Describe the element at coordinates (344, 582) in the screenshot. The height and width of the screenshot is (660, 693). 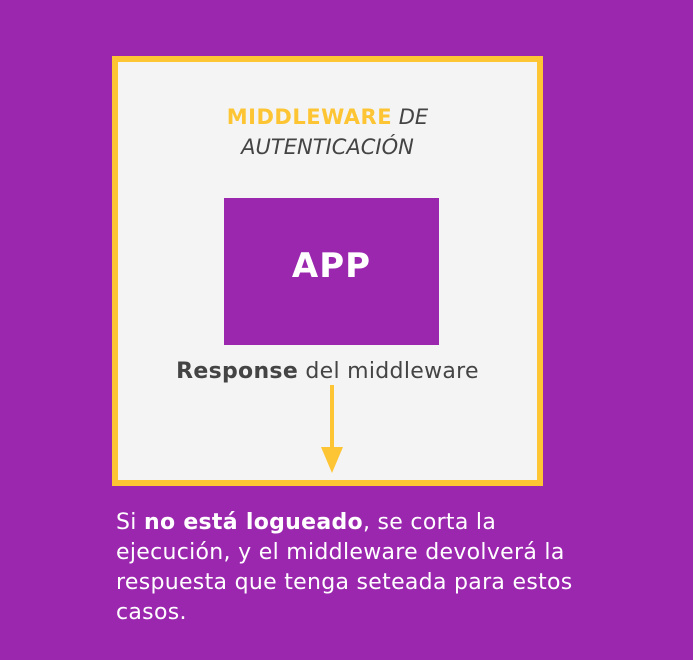
I see `caption-line-3: respuesta que tenga seteada para estos` at that location.